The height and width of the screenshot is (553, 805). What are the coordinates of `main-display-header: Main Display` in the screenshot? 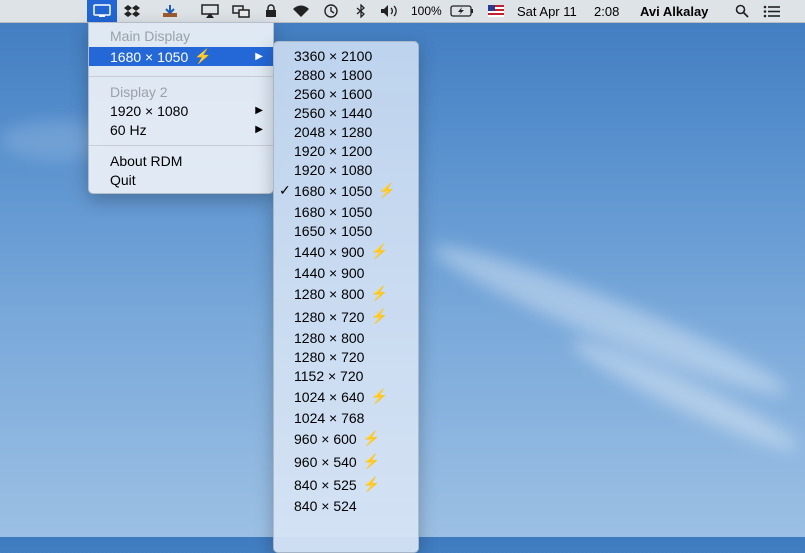 It's located at (181, 35).